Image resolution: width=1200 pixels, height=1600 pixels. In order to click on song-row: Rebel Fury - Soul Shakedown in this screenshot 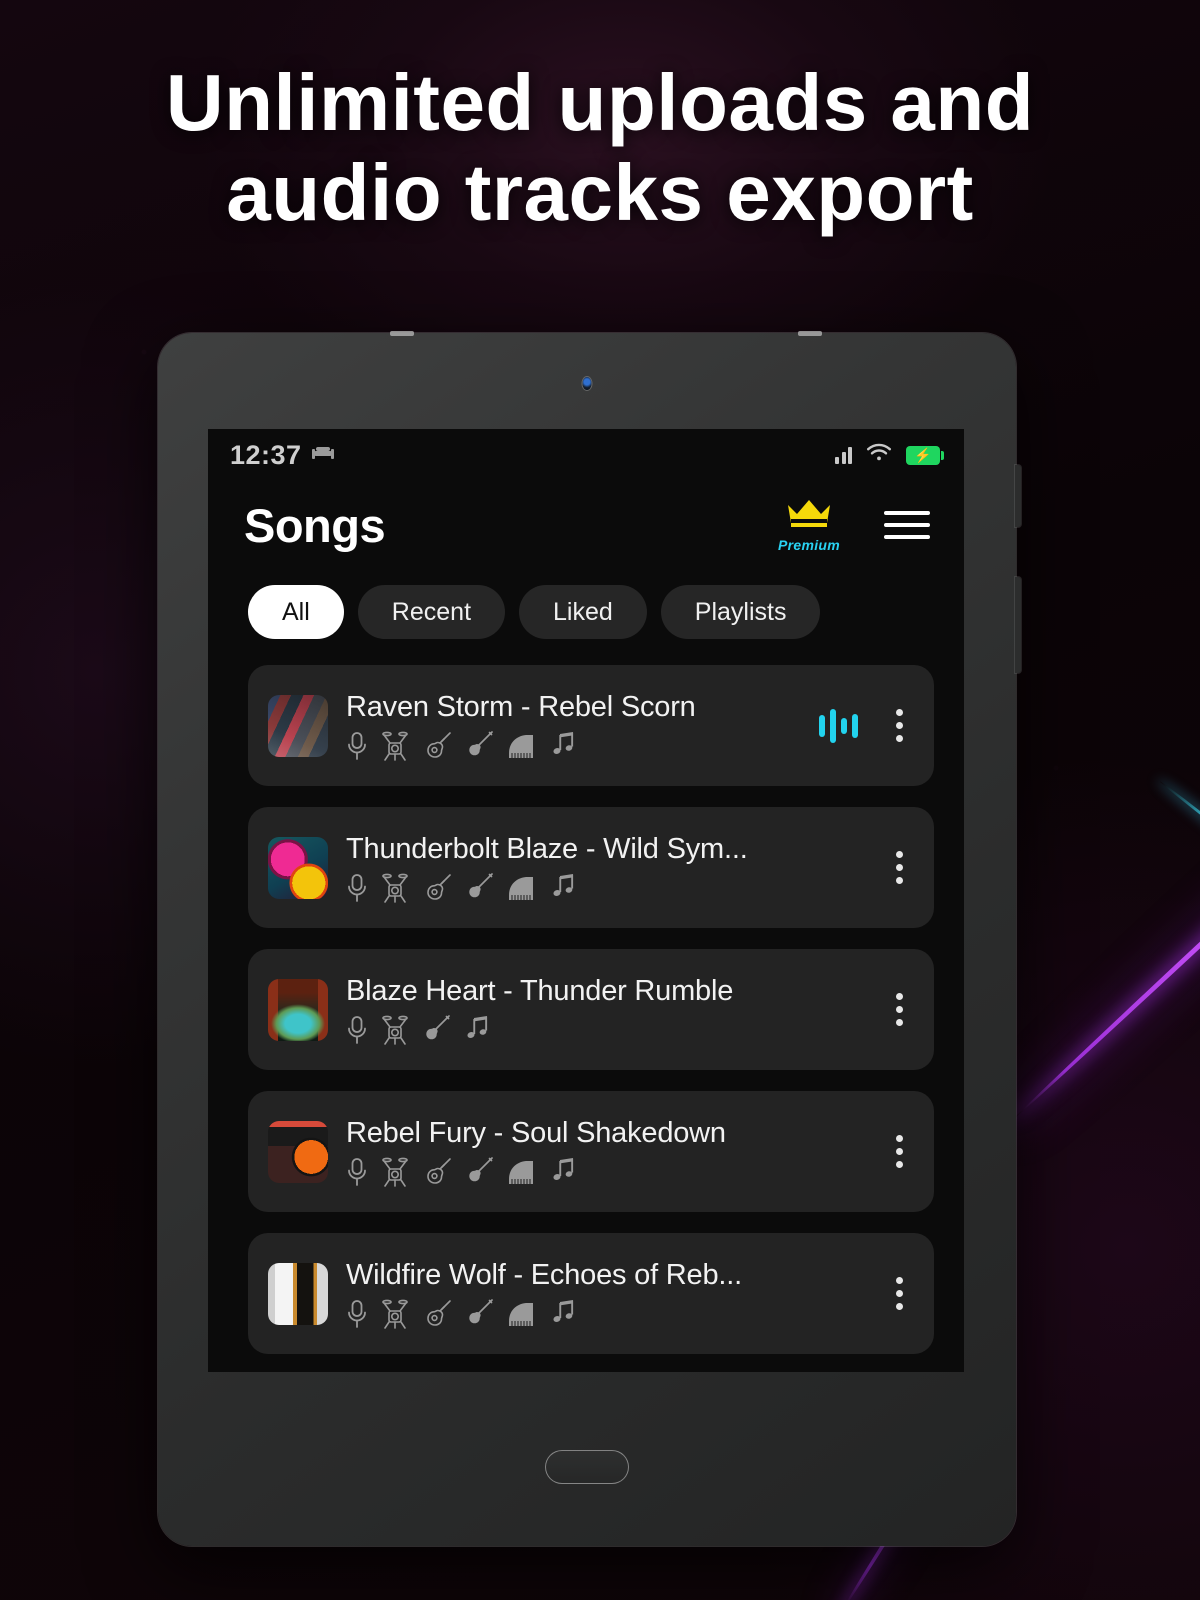, I will do `click(591, 1151)`.